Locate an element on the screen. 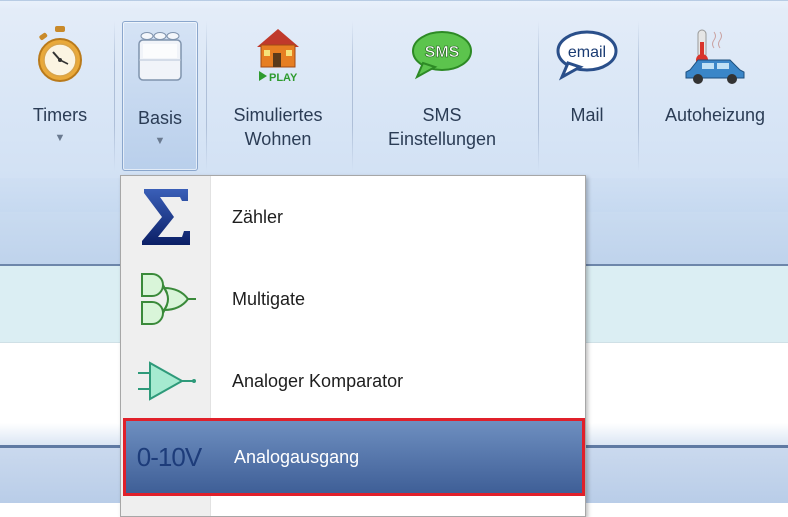 This screenshot has width=788, height=517. autoheizung-label: Autoheizung is located at coordinates (715, 115).